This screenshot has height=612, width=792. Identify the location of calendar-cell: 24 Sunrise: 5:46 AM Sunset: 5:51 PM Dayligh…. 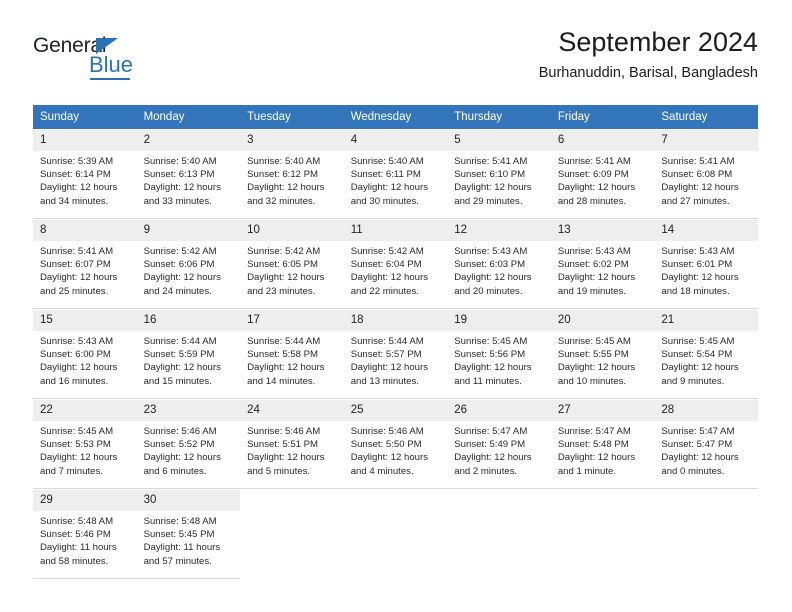
(292, 444).